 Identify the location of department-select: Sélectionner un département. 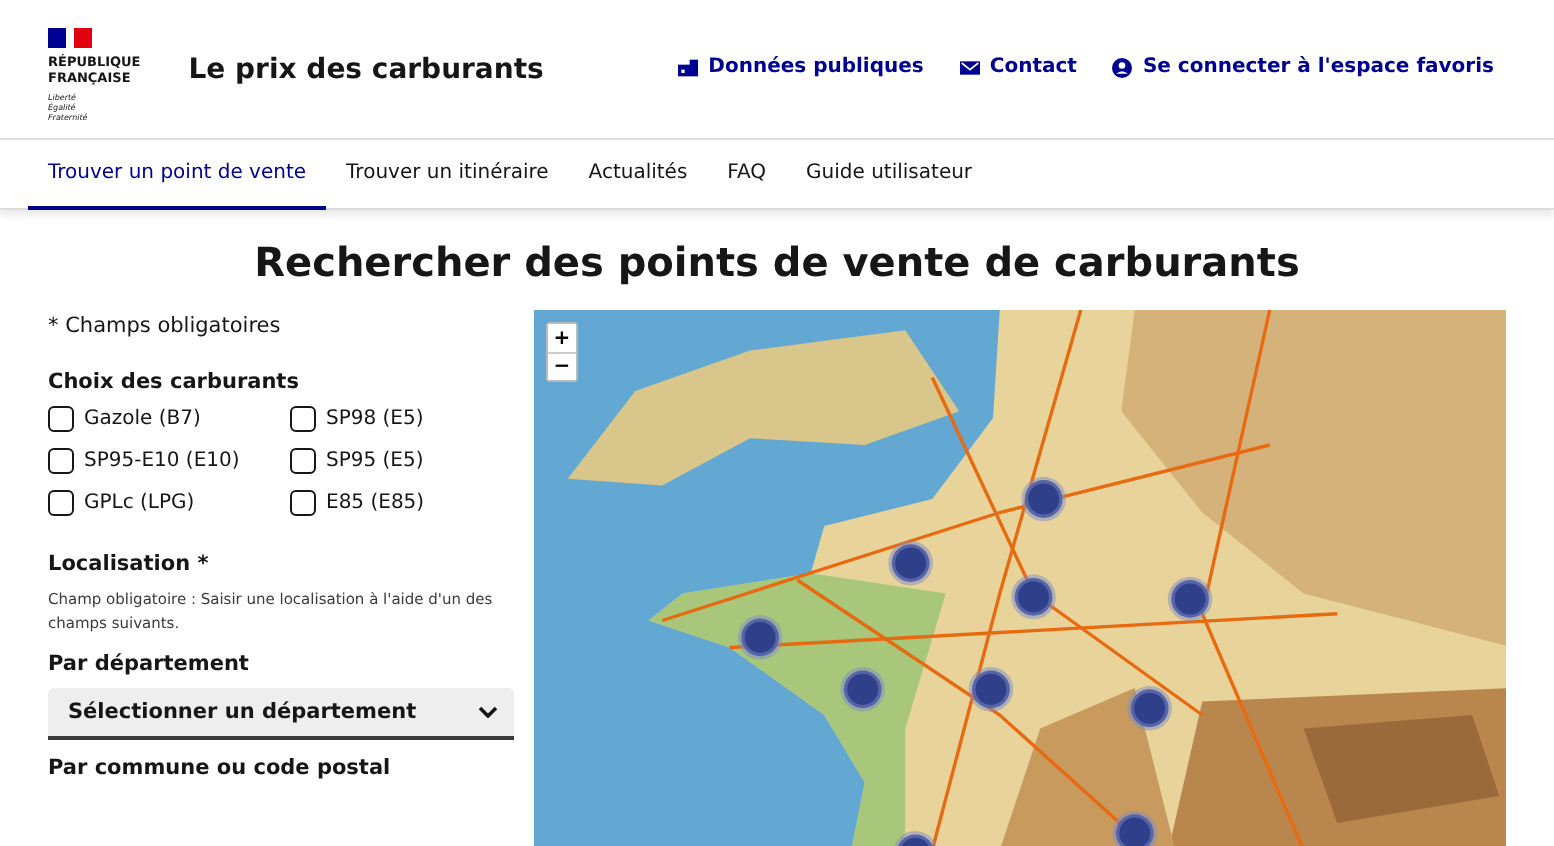
(281, 714).